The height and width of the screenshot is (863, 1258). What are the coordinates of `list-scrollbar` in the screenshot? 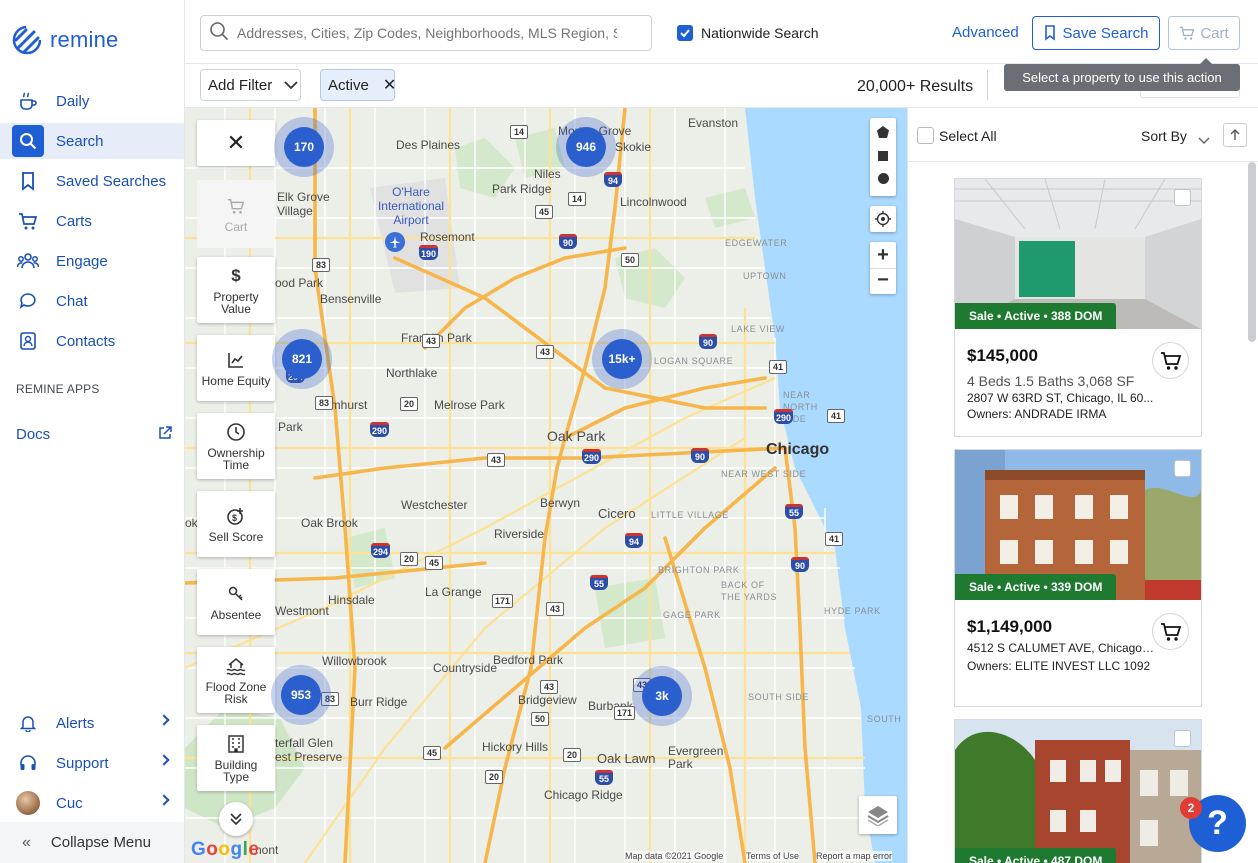 It's located at (1252, 252).